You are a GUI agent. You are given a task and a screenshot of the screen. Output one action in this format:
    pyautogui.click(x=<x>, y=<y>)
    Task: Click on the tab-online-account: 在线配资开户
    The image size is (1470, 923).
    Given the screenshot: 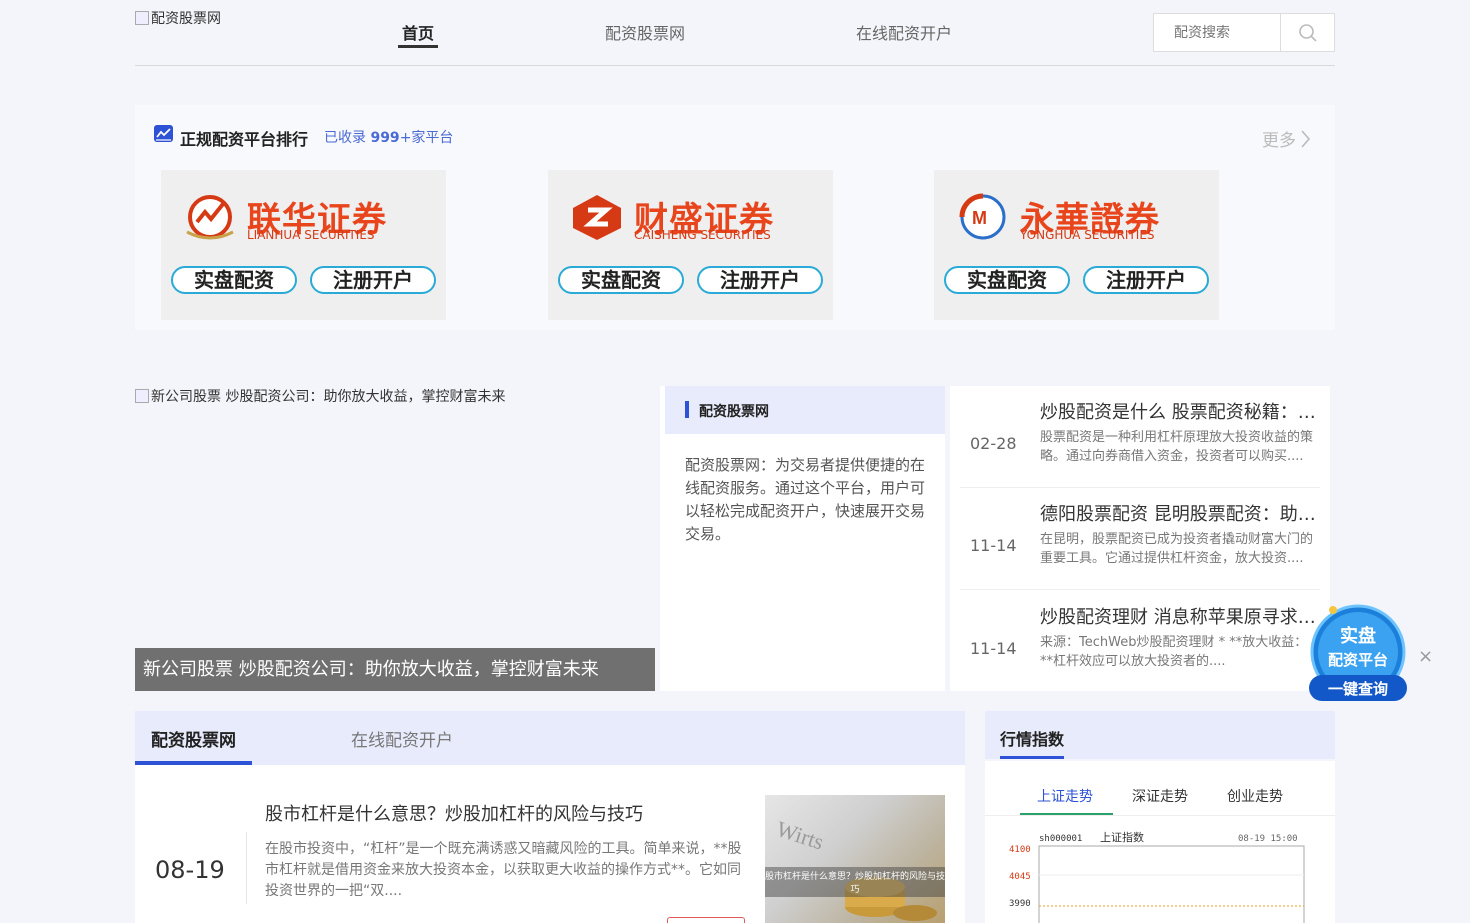 What is the action you would take?
    pyautogui.click(x=402, y=738)
    